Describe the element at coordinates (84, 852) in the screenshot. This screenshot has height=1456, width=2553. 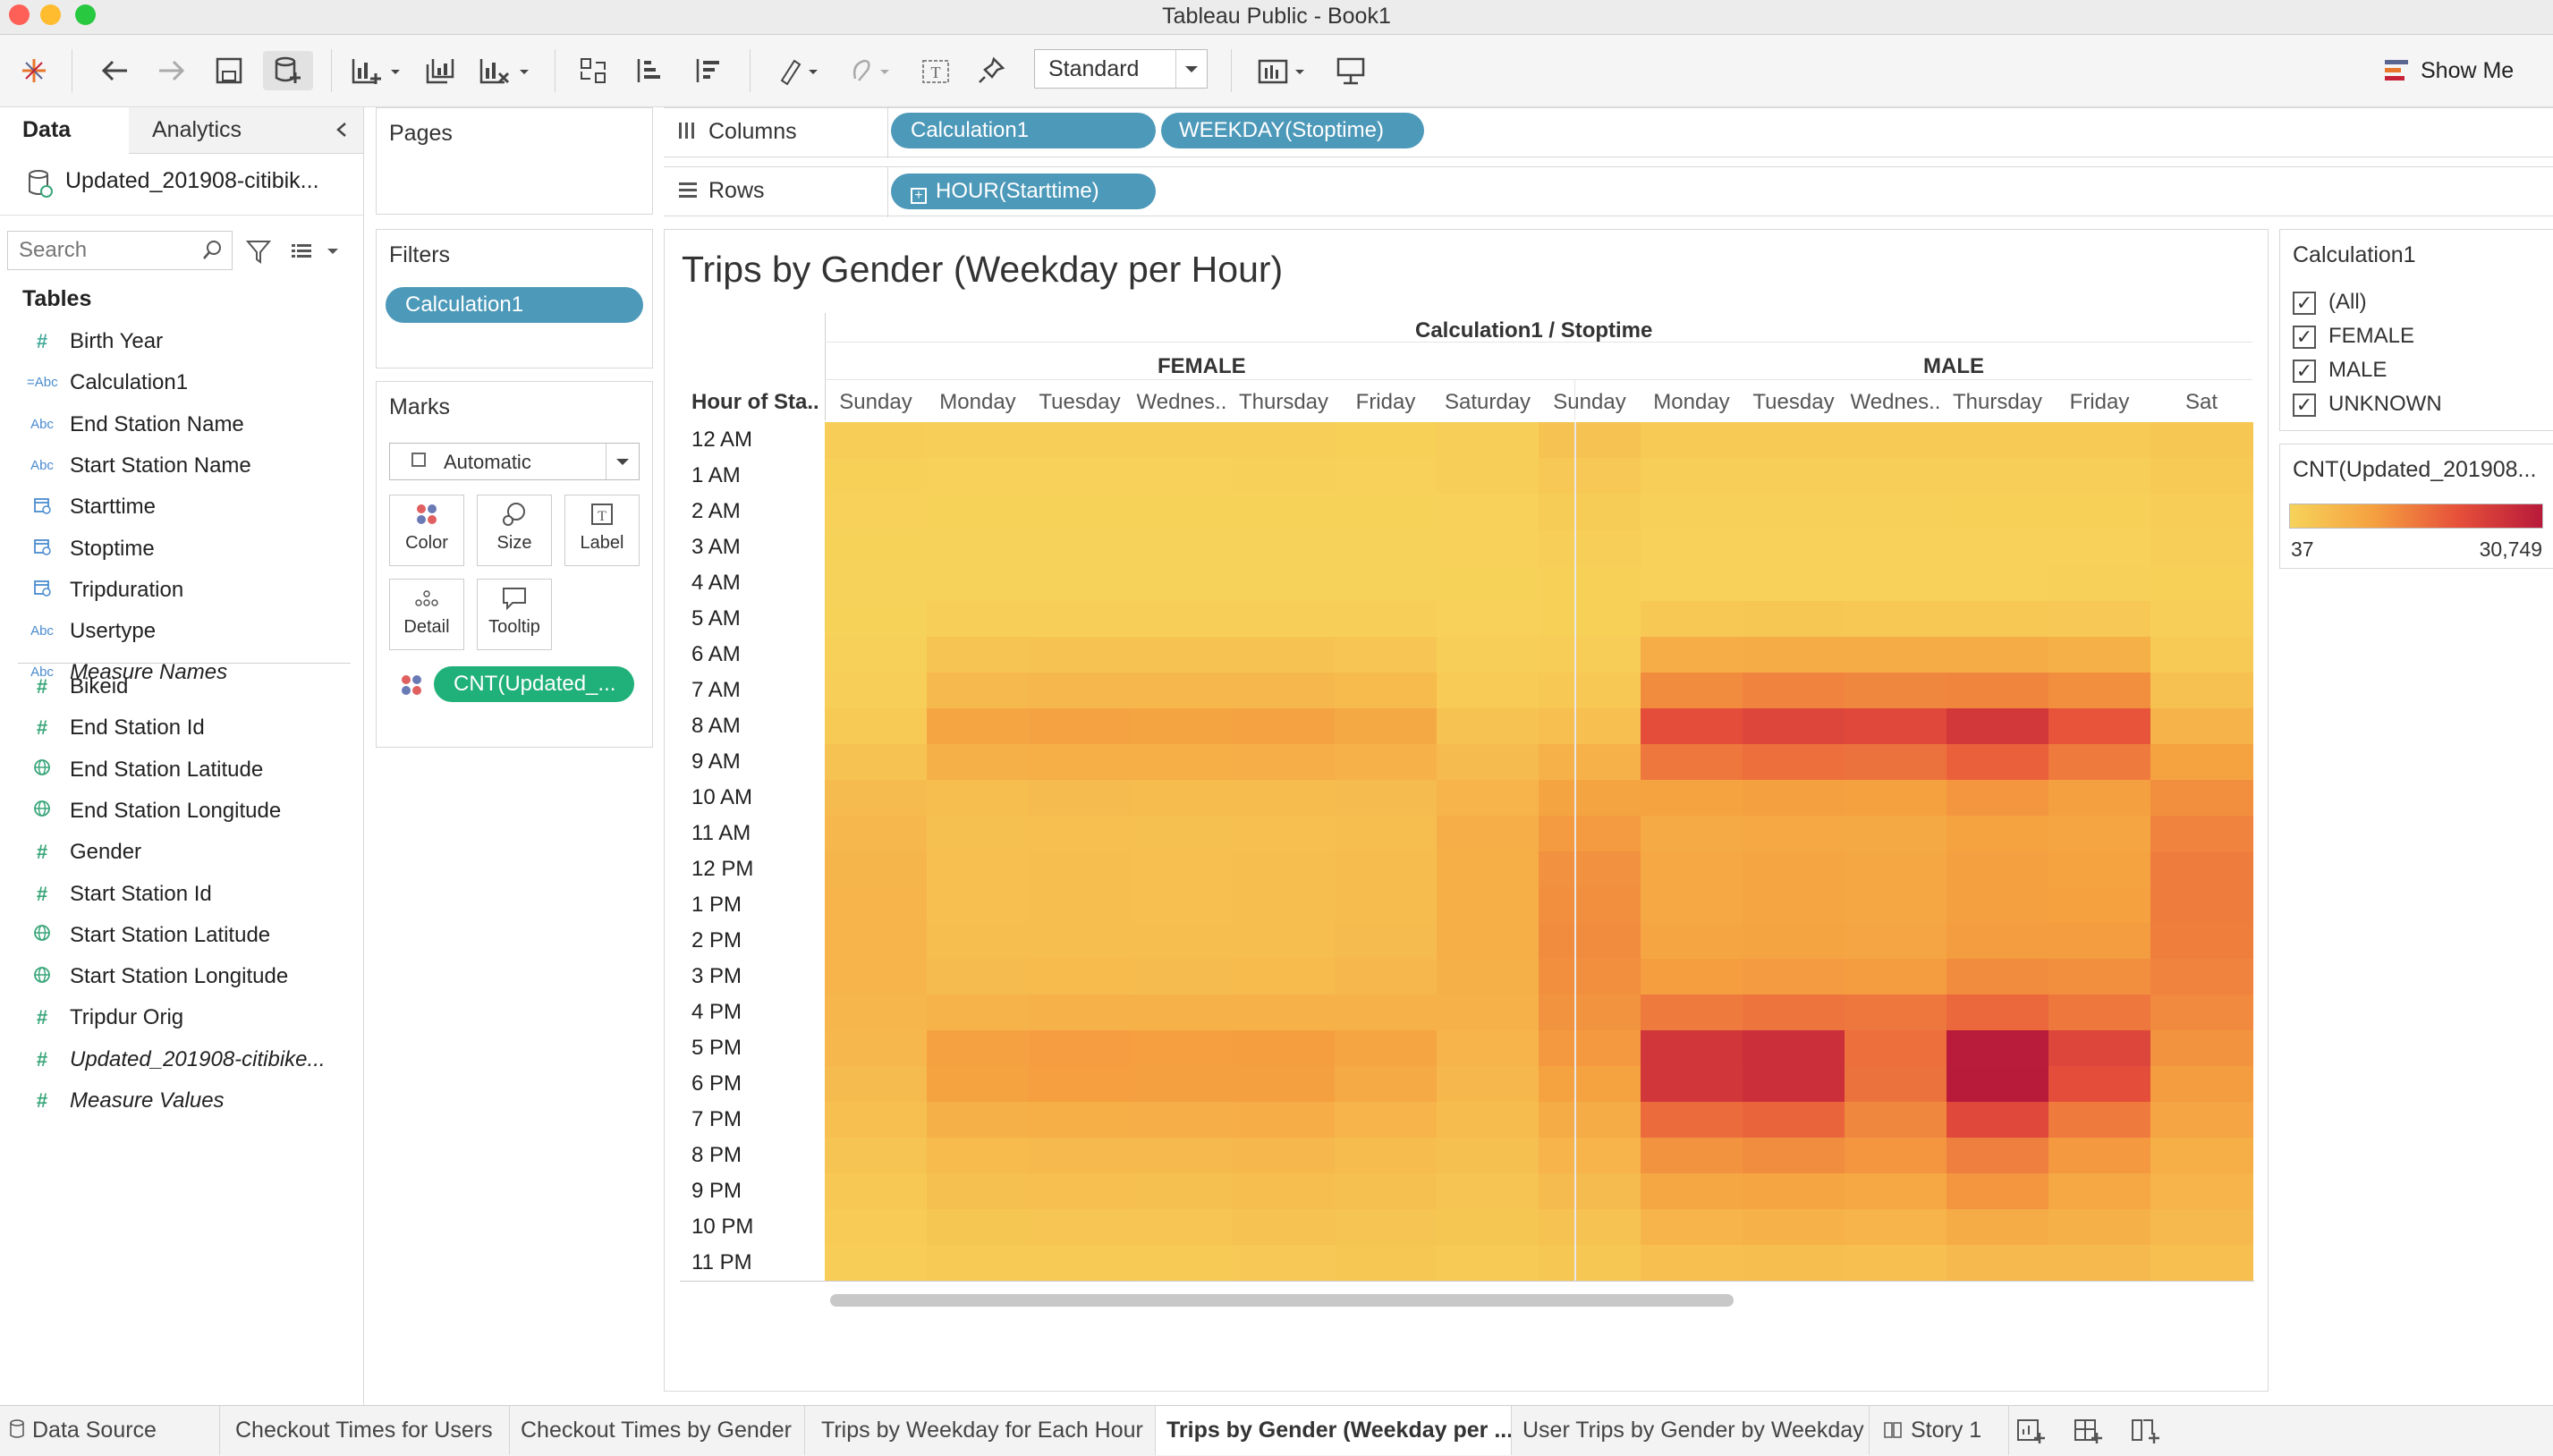
I see `field-gender: # Gender` at that location.